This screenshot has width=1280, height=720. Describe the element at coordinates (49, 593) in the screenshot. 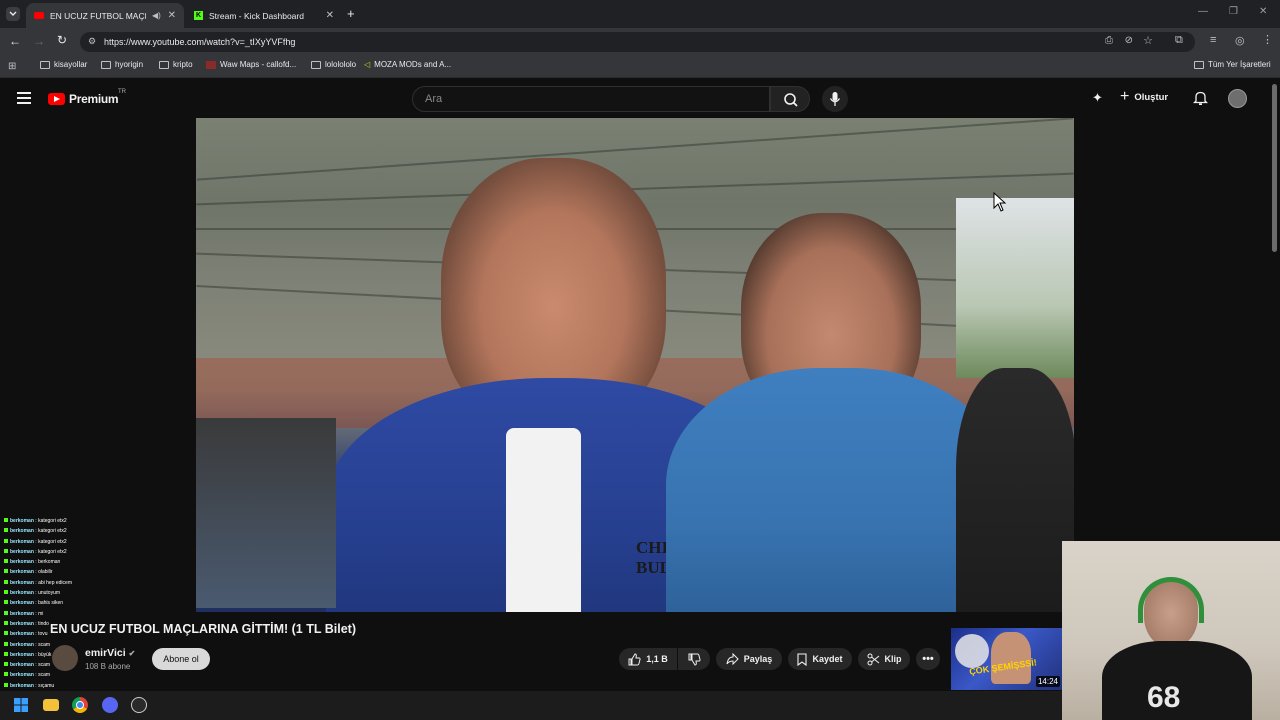

I see `chat-text: unutoyum` at that location.